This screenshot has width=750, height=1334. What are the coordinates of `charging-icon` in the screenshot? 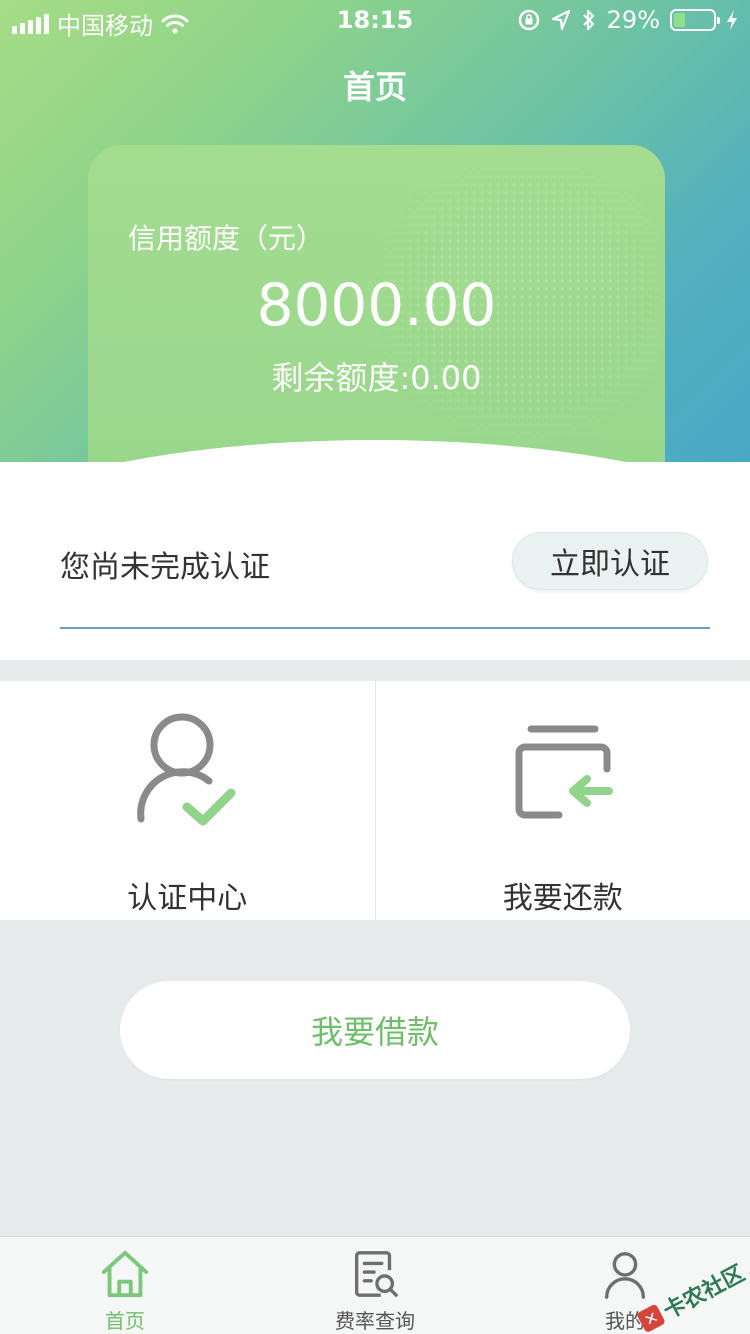 It's located at (732, 20).